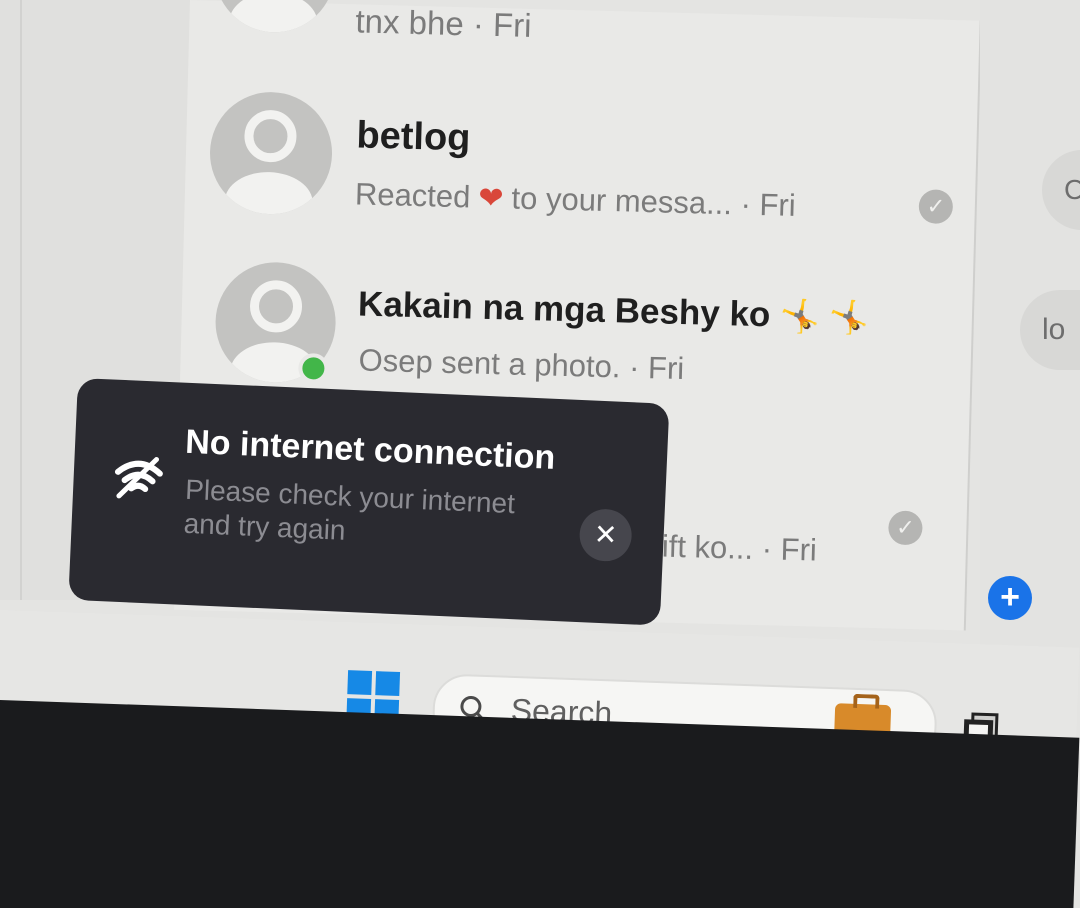 The height and width of the screenshot is (908, 1080). What do you see at coordinates (370, 449) in the screenshot?
I see `toast-title: No internet connection` at bounding box center [370, 449].